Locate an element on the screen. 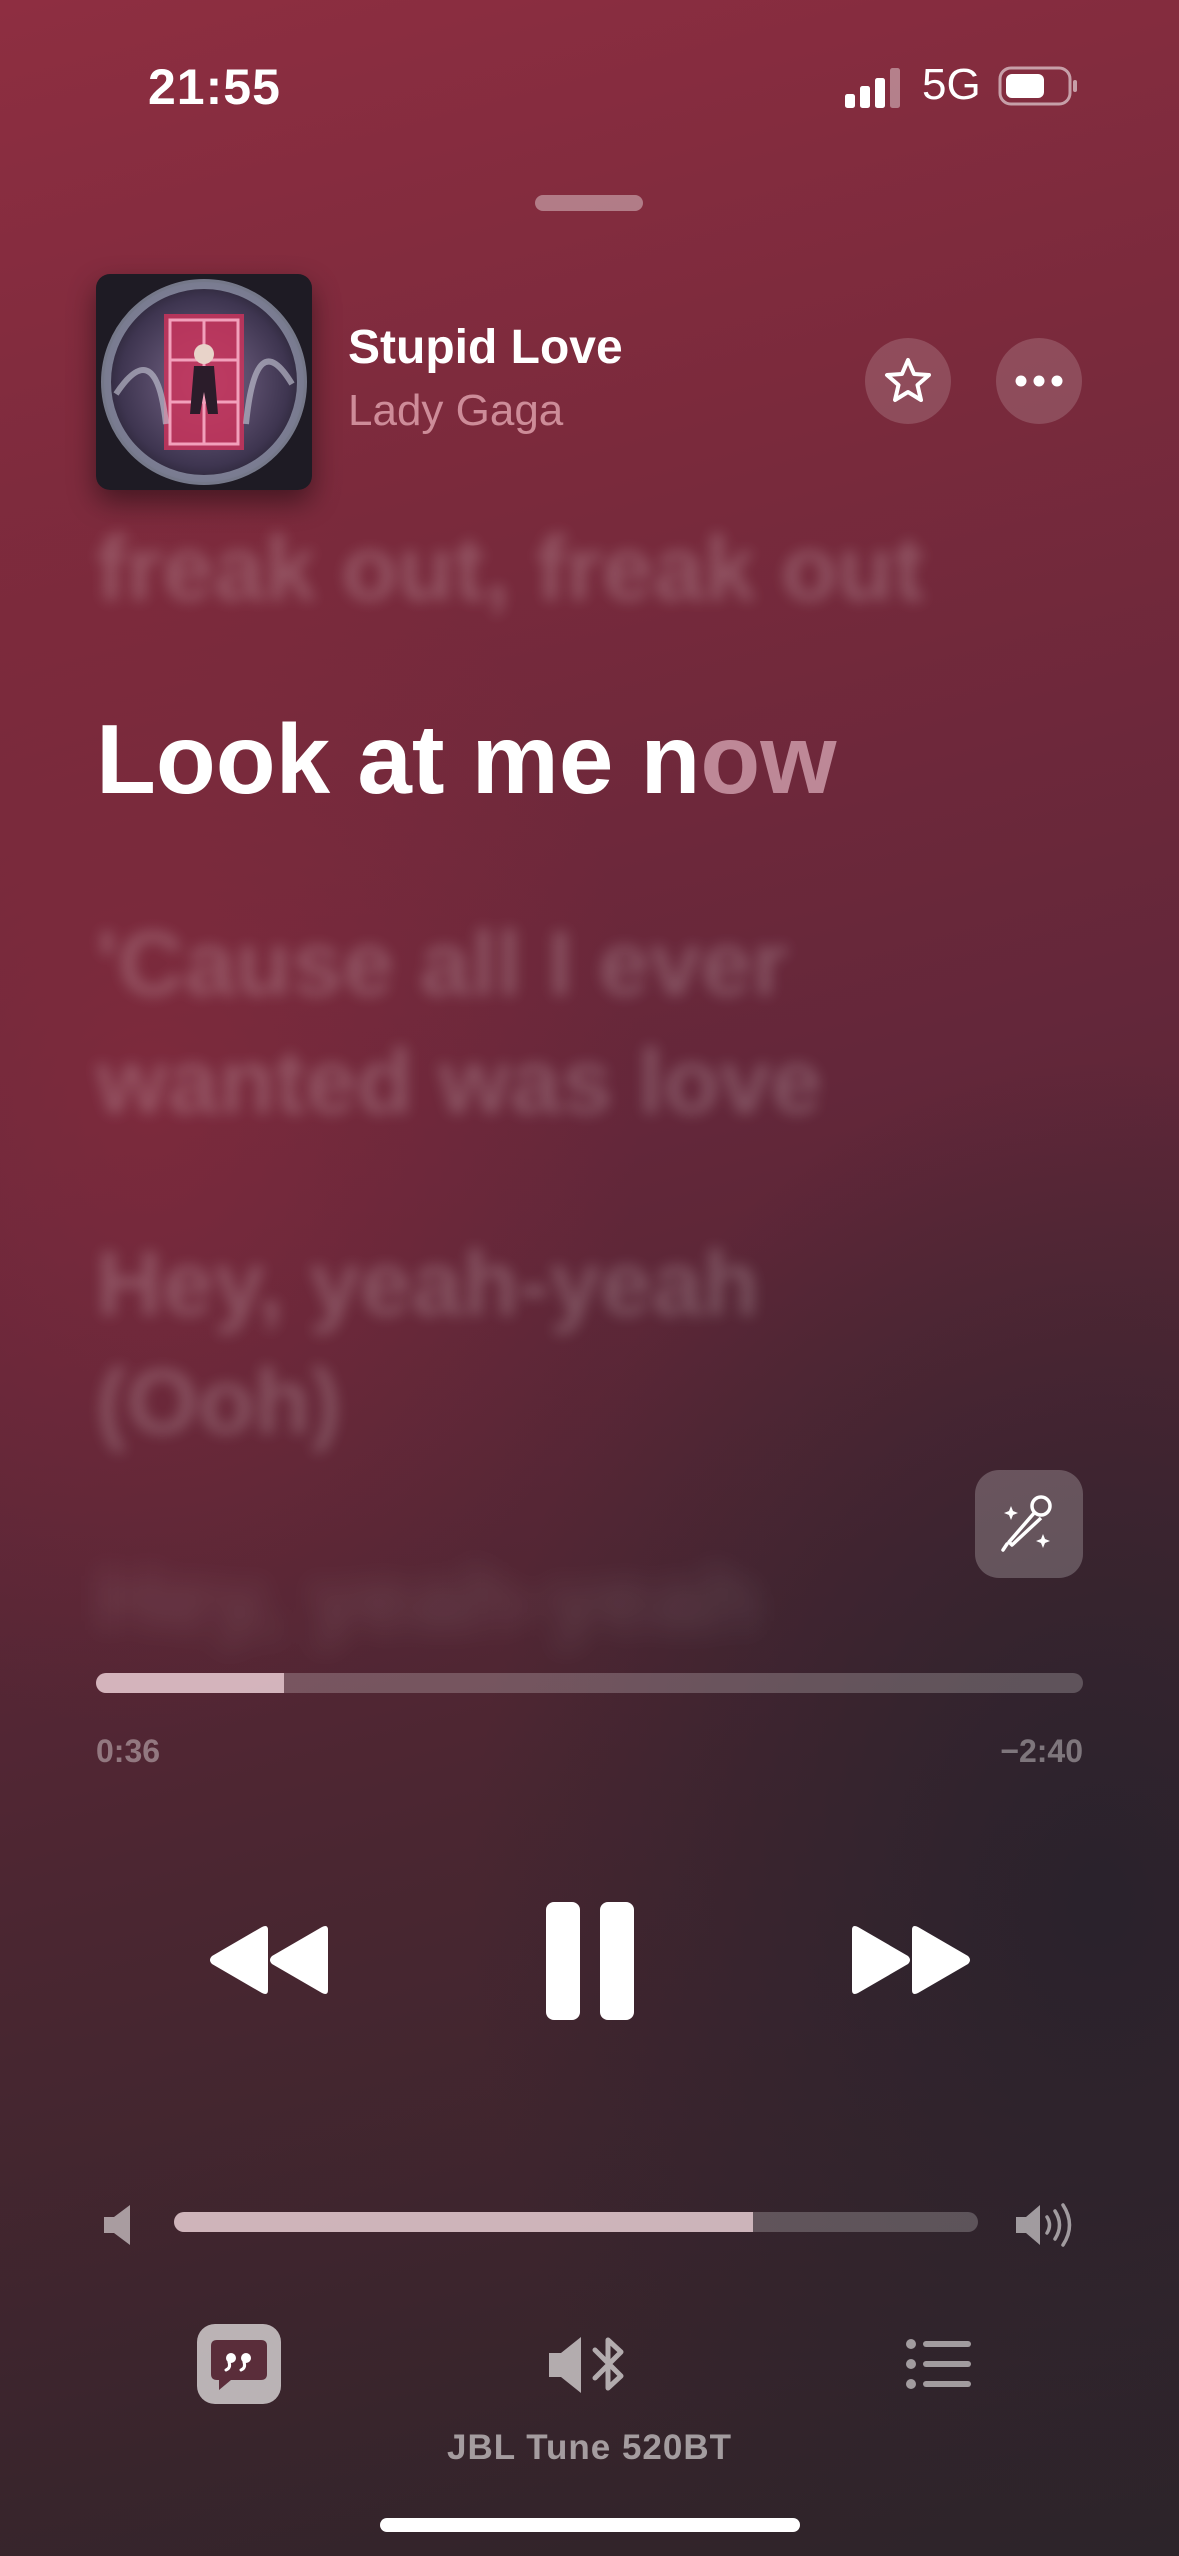 The height and width of the screenshot is (2556, 1179). forward-icon is located at coordinates (911, 1960).